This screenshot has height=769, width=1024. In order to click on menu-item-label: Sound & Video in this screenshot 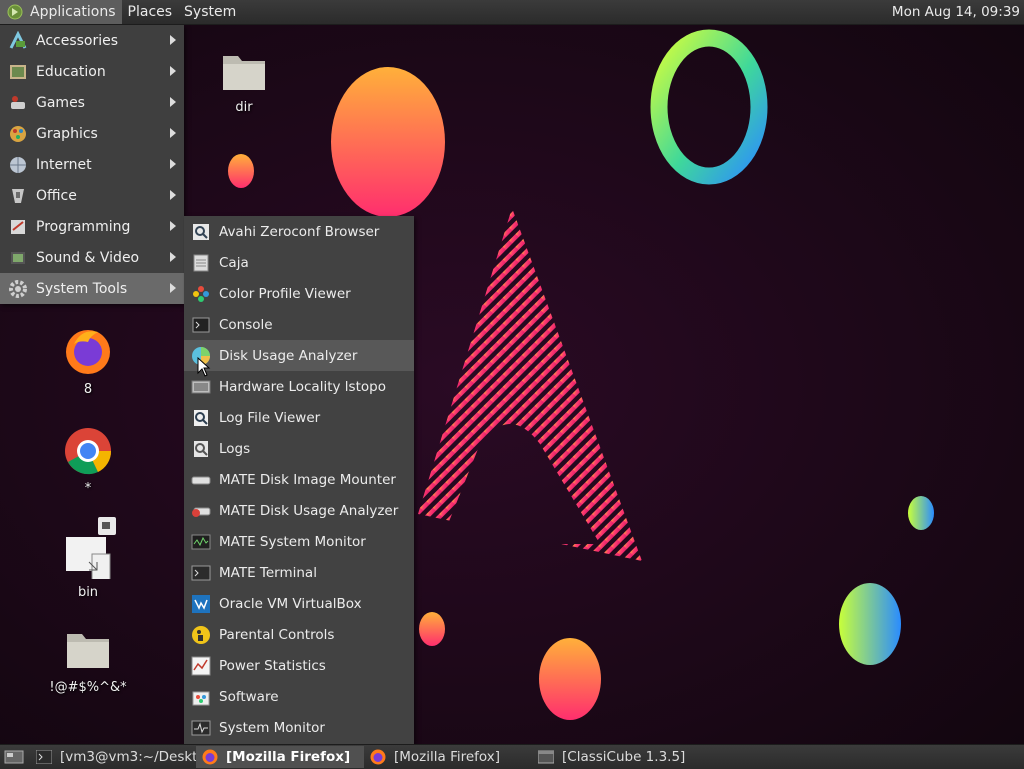, I will do `click(88, 257)`.